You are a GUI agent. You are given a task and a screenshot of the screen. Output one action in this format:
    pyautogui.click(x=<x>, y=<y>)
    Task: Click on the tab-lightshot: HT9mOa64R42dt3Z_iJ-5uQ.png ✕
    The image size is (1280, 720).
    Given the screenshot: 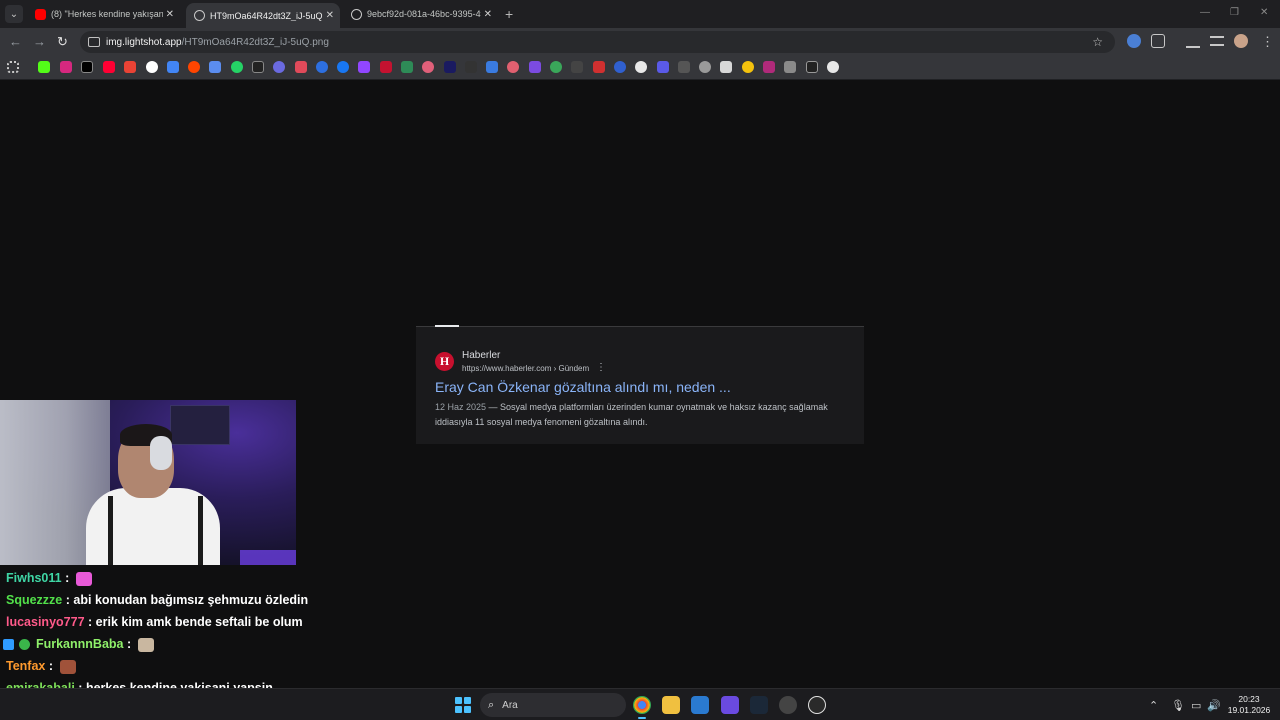 What is the action you would take?
    pyautogui.click(x=263, y=15)
    